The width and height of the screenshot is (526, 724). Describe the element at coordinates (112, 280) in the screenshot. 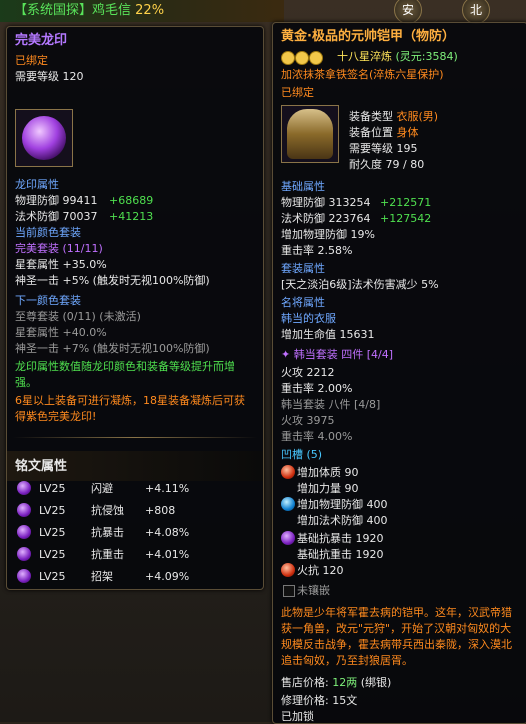

I see `holy-strike: 神圣一击 +5% (触发时无视100%防御)` at that location.